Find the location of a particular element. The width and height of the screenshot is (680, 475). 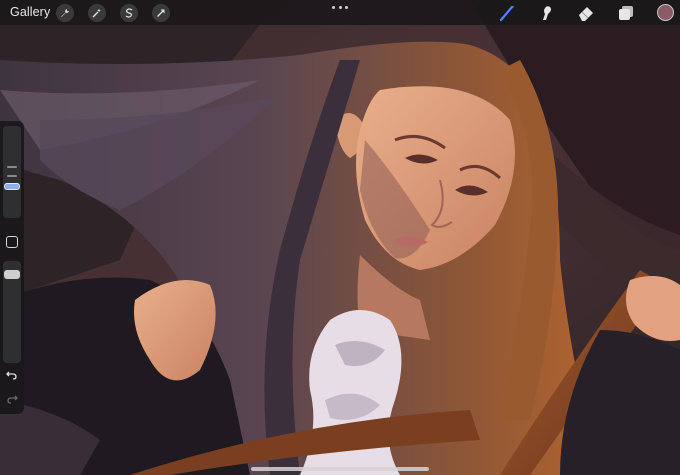

eraser-icon is located at coordinates (586, 13).